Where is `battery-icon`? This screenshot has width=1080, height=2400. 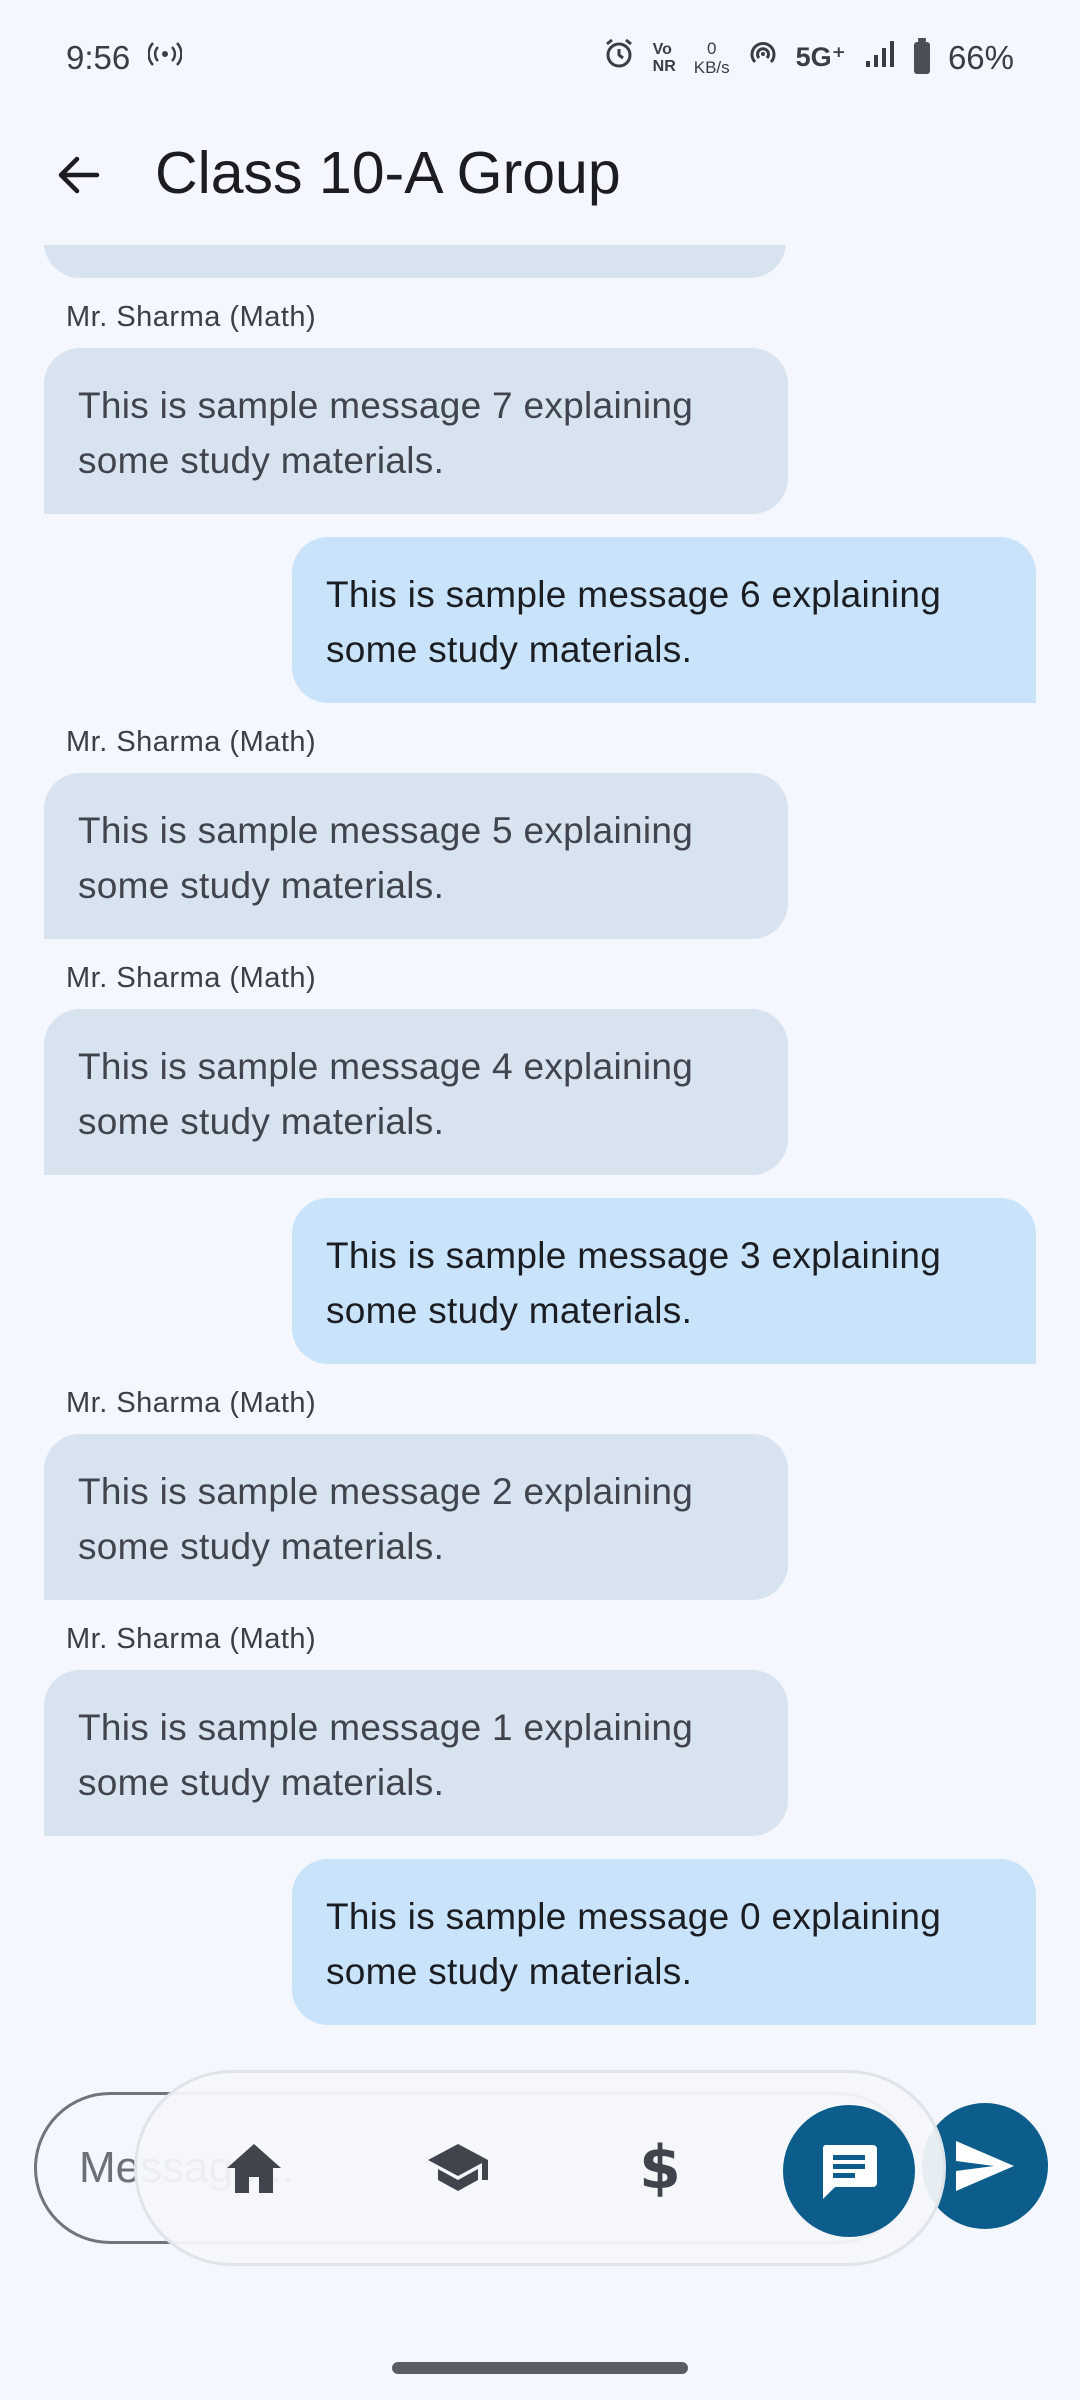 battery-icon is located at coordinates (921, 55).